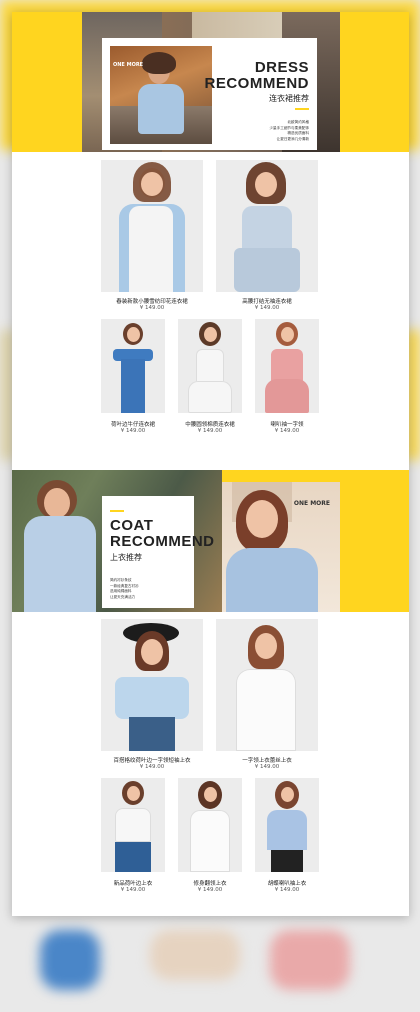 The height and width of the screenshot is (1012, 420). Describe the element at coordinates (210, 424) in the screenshot. I see `product-name: 中腰圆领棉质连衣裙` at that location.